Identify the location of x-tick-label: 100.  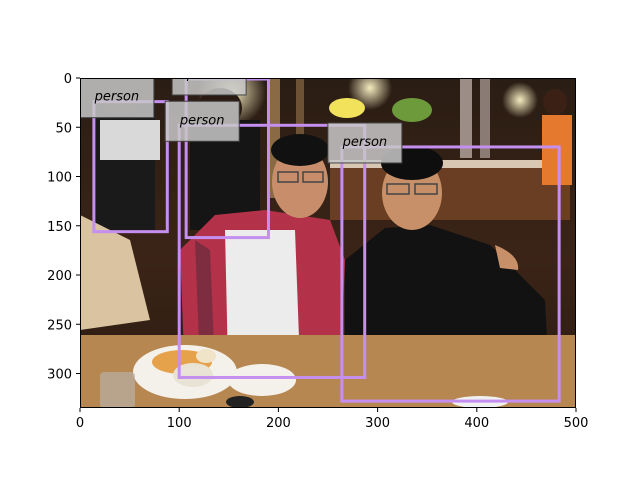
(179, 423).